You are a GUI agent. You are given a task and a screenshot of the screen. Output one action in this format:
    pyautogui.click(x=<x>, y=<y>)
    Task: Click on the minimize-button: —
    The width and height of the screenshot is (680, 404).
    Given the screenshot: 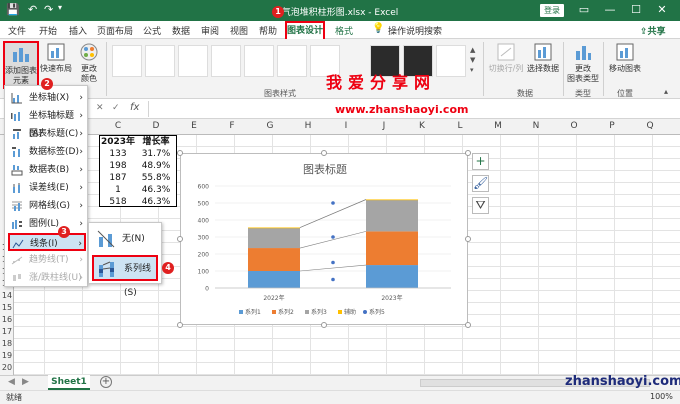 What is the action you would take?
    pyautogui.click(x=610, y=10)
    